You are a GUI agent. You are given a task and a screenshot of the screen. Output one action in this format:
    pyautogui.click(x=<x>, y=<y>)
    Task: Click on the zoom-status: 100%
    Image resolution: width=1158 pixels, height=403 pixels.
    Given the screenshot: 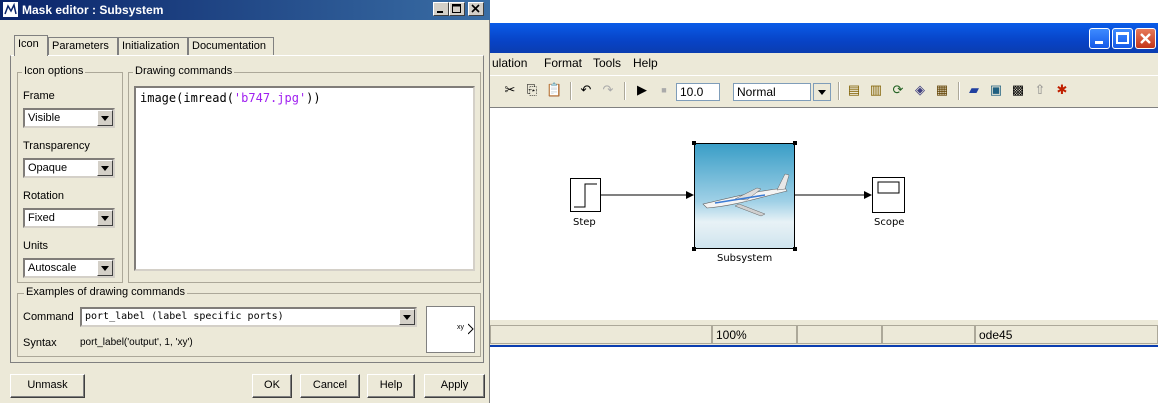 What is the action you would take?
    pyautogui.click(x=754, y=334)
    